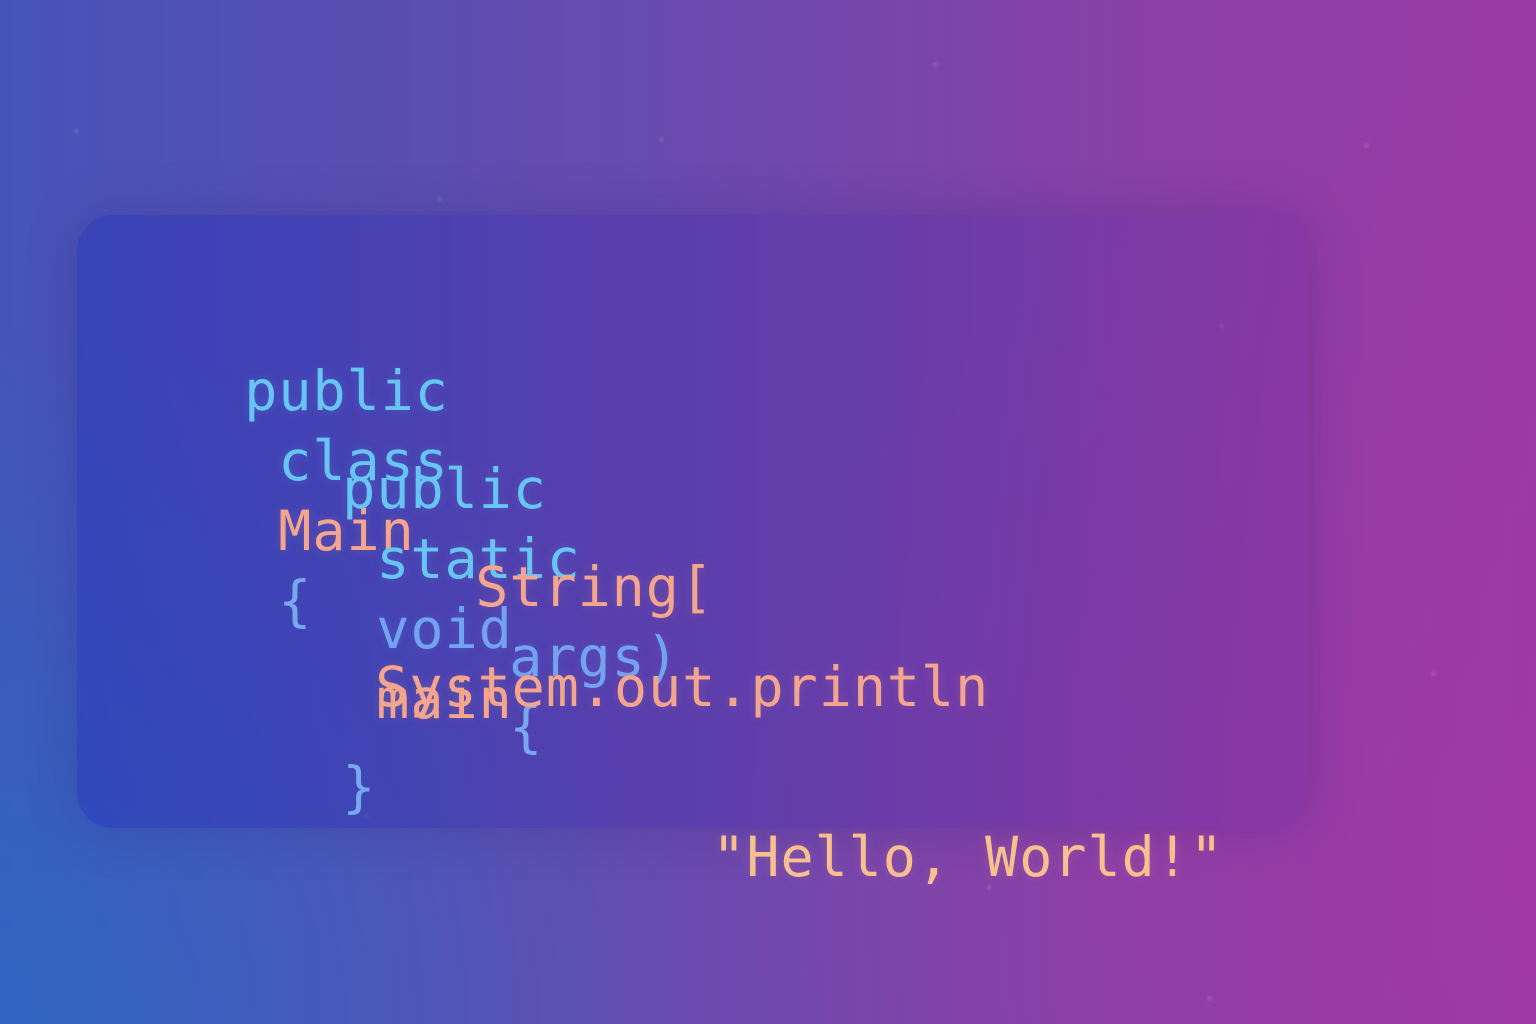  I want to click on close-brace: }, so click(359, 787).